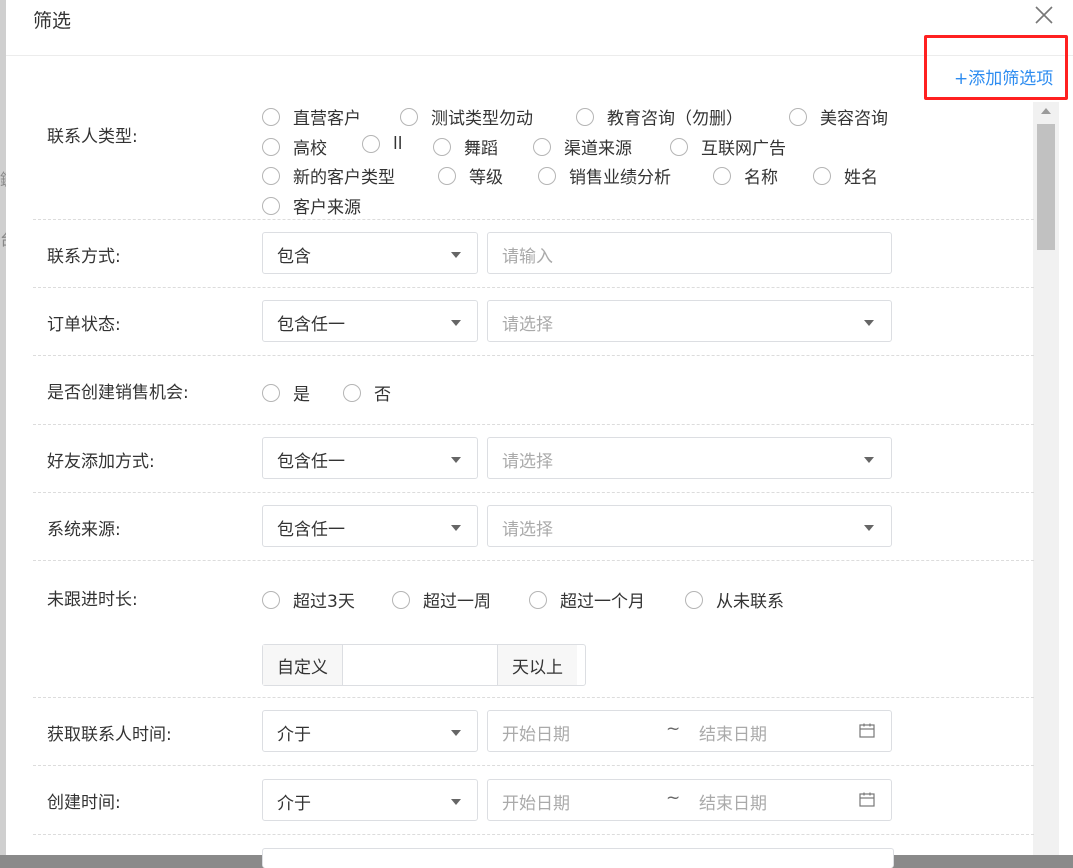 Image resolution: width=1073 pixels, height=868 pixels. What do you see at coordinates (420, 665) in the screenshot?
I see `custom-days-input` at bounding box center [420, 665].